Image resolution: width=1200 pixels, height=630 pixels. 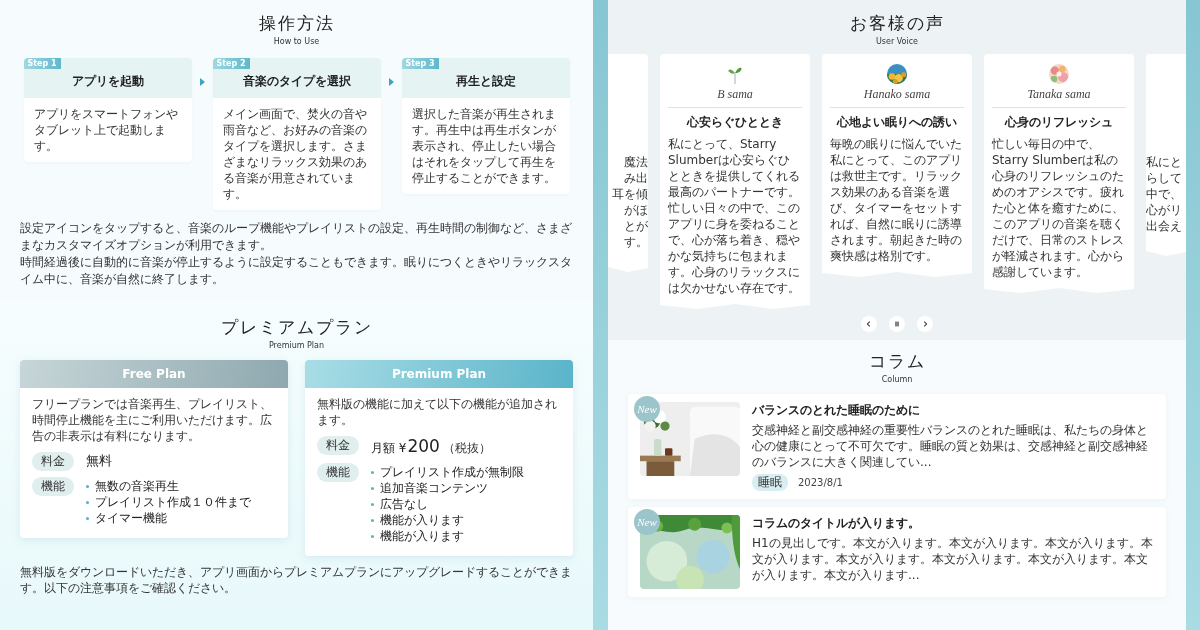 What do you see at coordinates (635, 226) in the screenshot?
I see `review-text: とが` at bounding box center [635, 226].